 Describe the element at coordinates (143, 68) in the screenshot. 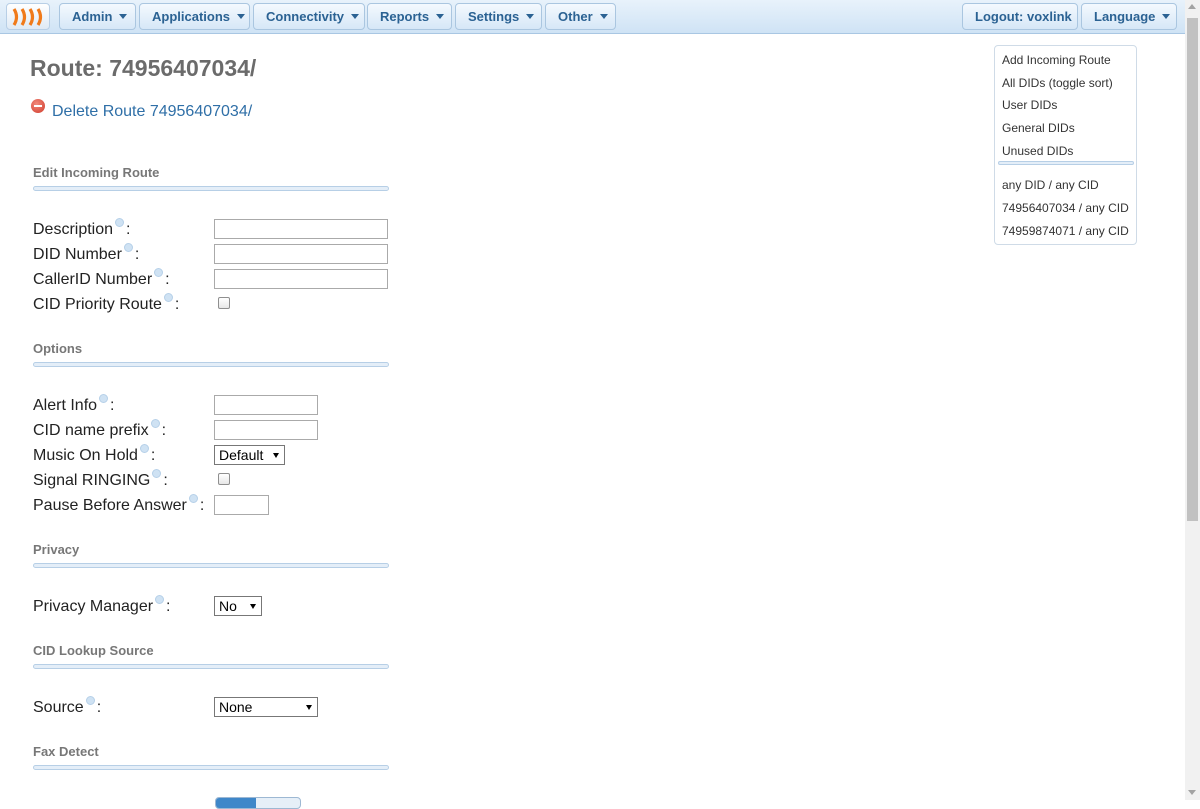

I see `page-title: Route: 74956407034/` at that location.